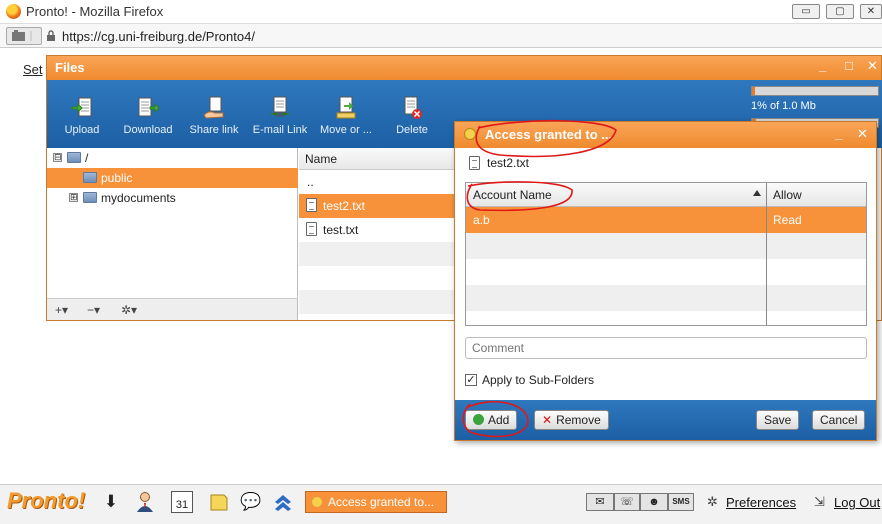 The width and height of the screenshot is (882, 524). Describe the element at coordinates (838, 133) in the screenshot. I see `dialog-minimize-button: _` at that location.